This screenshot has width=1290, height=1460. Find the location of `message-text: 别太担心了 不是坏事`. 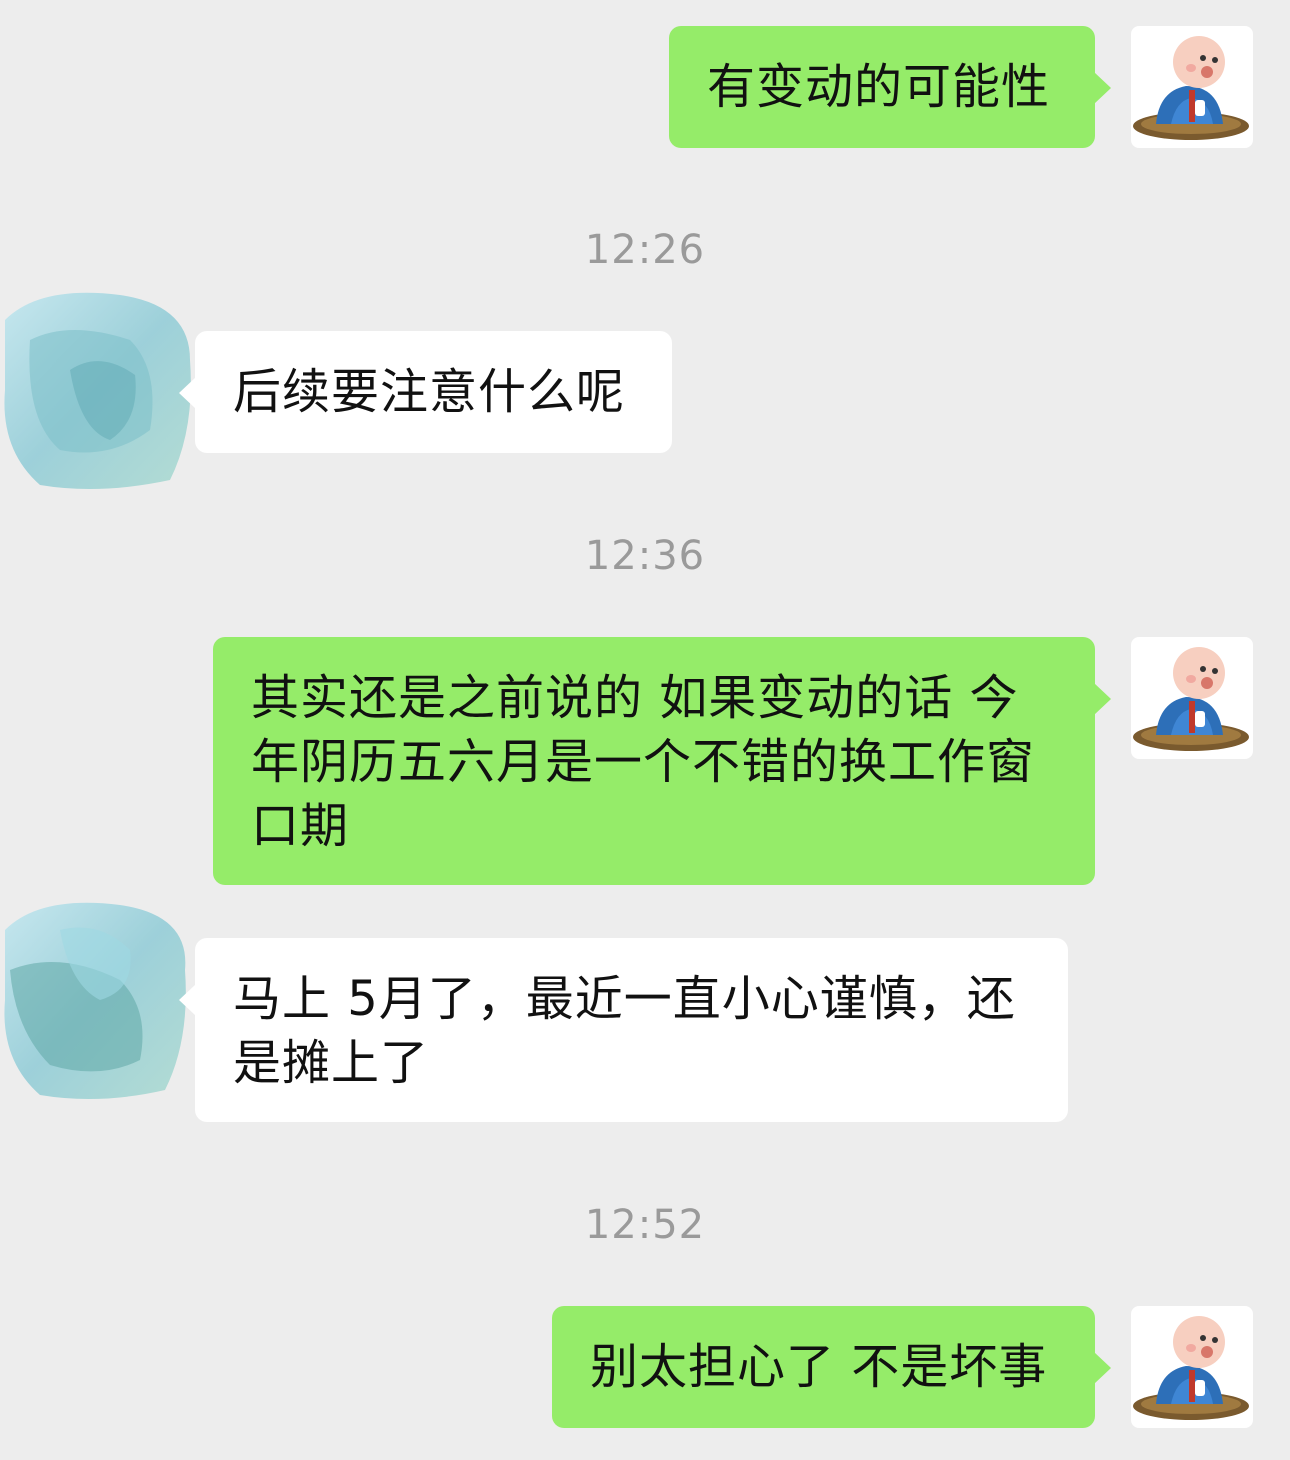

message-text: 别太担心了 不是坏事 is located at coordinates (819, 1367).